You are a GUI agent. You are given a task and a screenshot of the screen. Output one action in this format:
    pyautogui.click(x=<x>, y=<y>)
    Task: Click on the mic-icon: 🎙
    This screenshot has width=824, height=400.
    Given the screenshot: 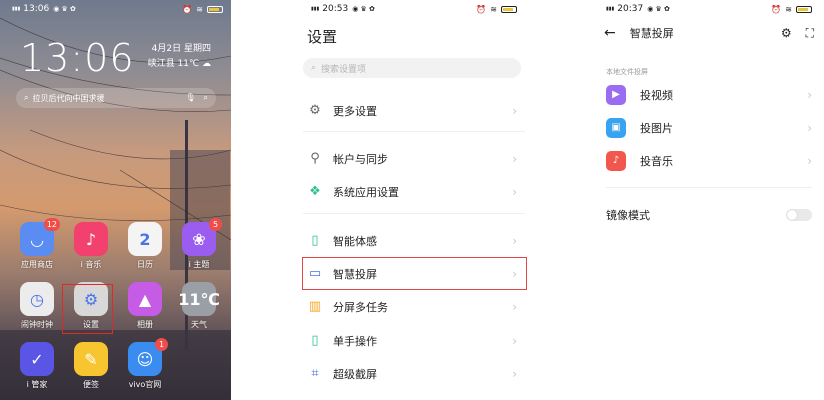 What is the action you would take?
    pyautogui.click(x=190, y=98)
    